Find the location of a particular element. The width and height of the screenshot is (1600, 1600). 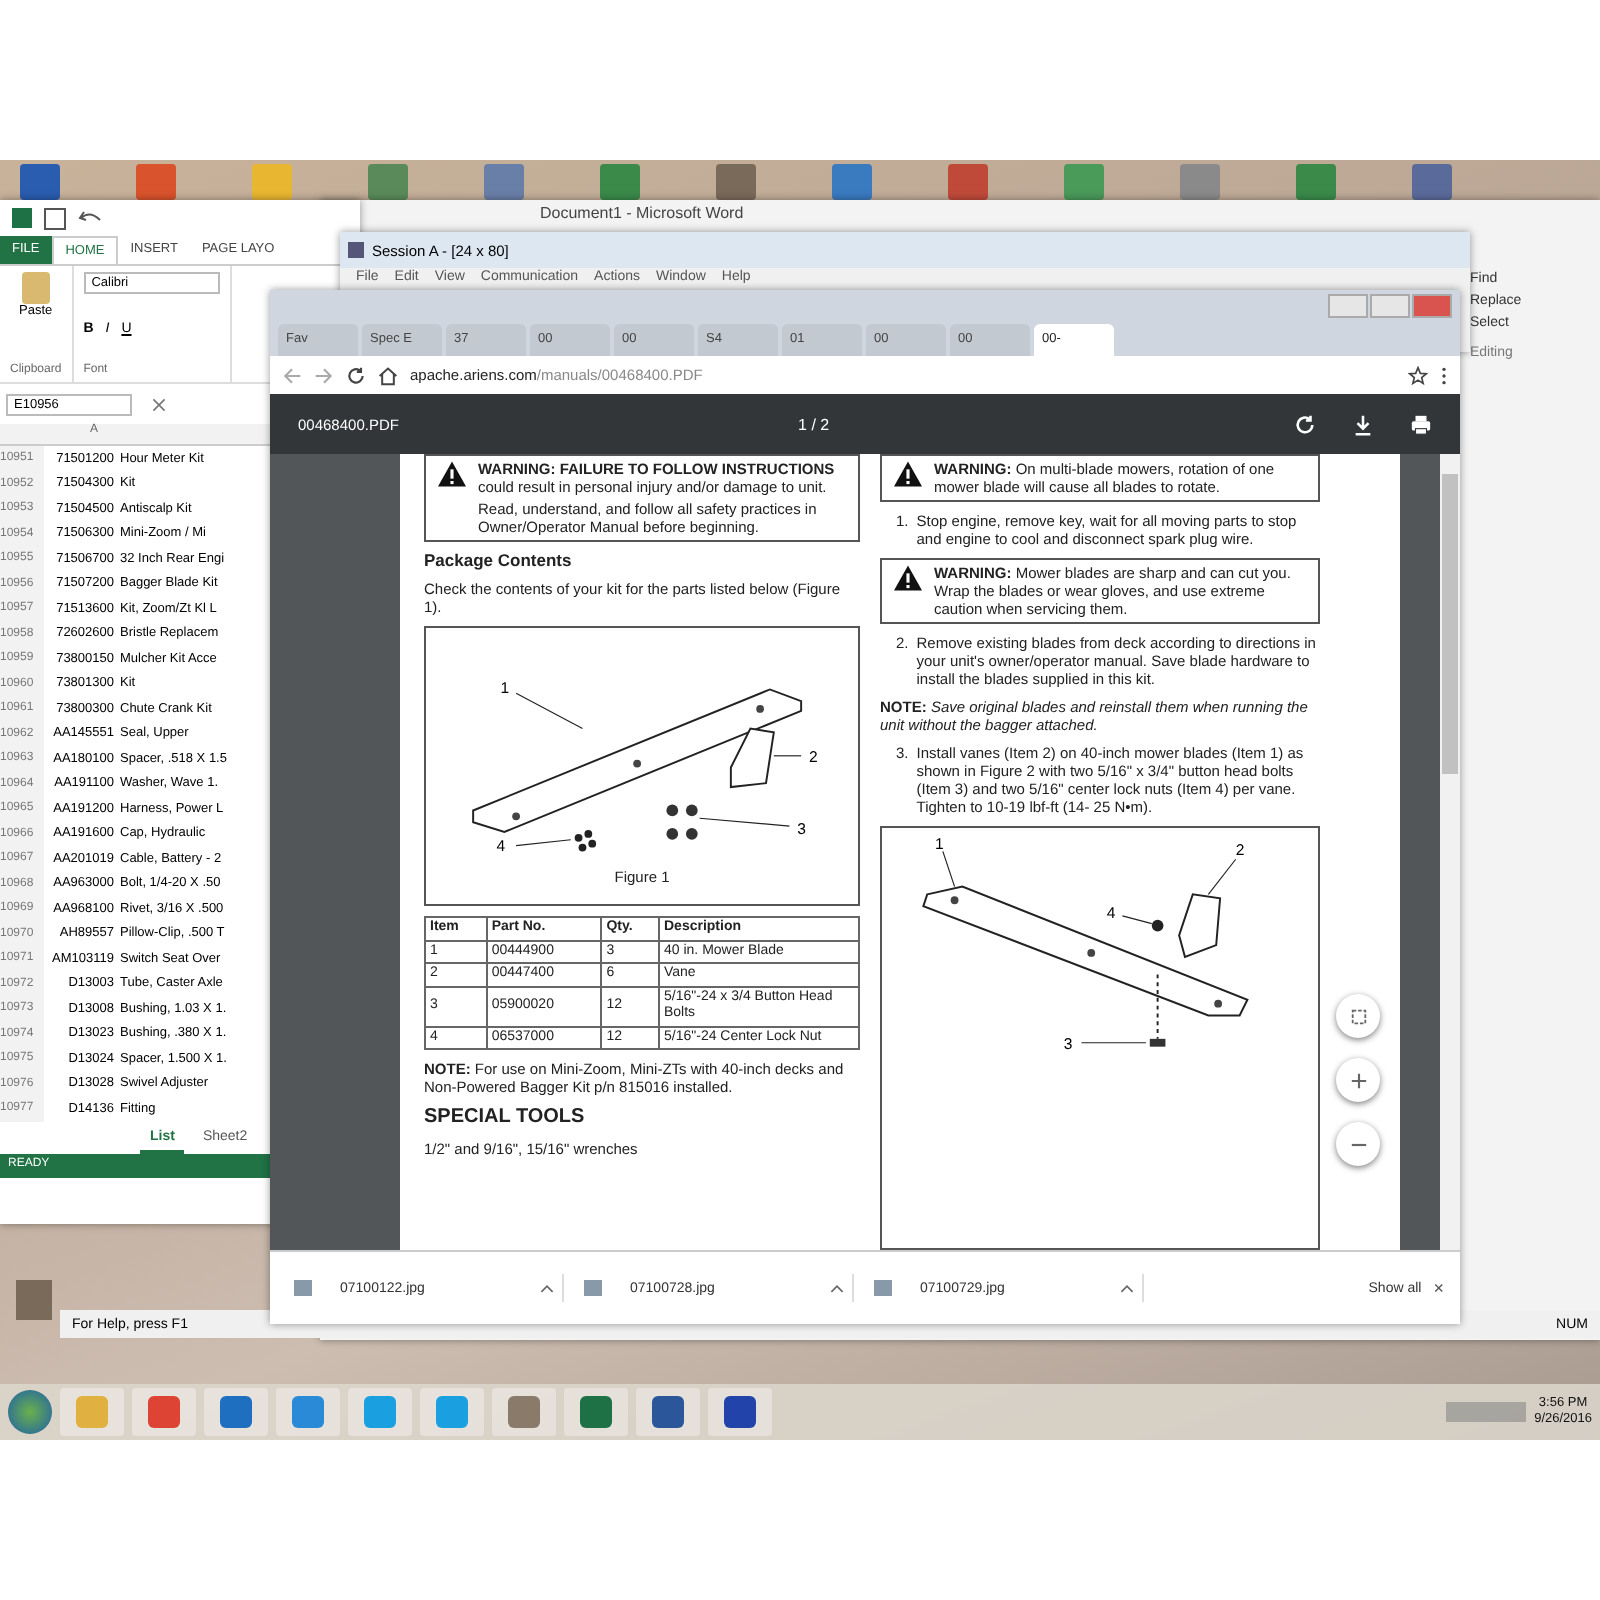

print-icon is located at coordinates (1421, 424).